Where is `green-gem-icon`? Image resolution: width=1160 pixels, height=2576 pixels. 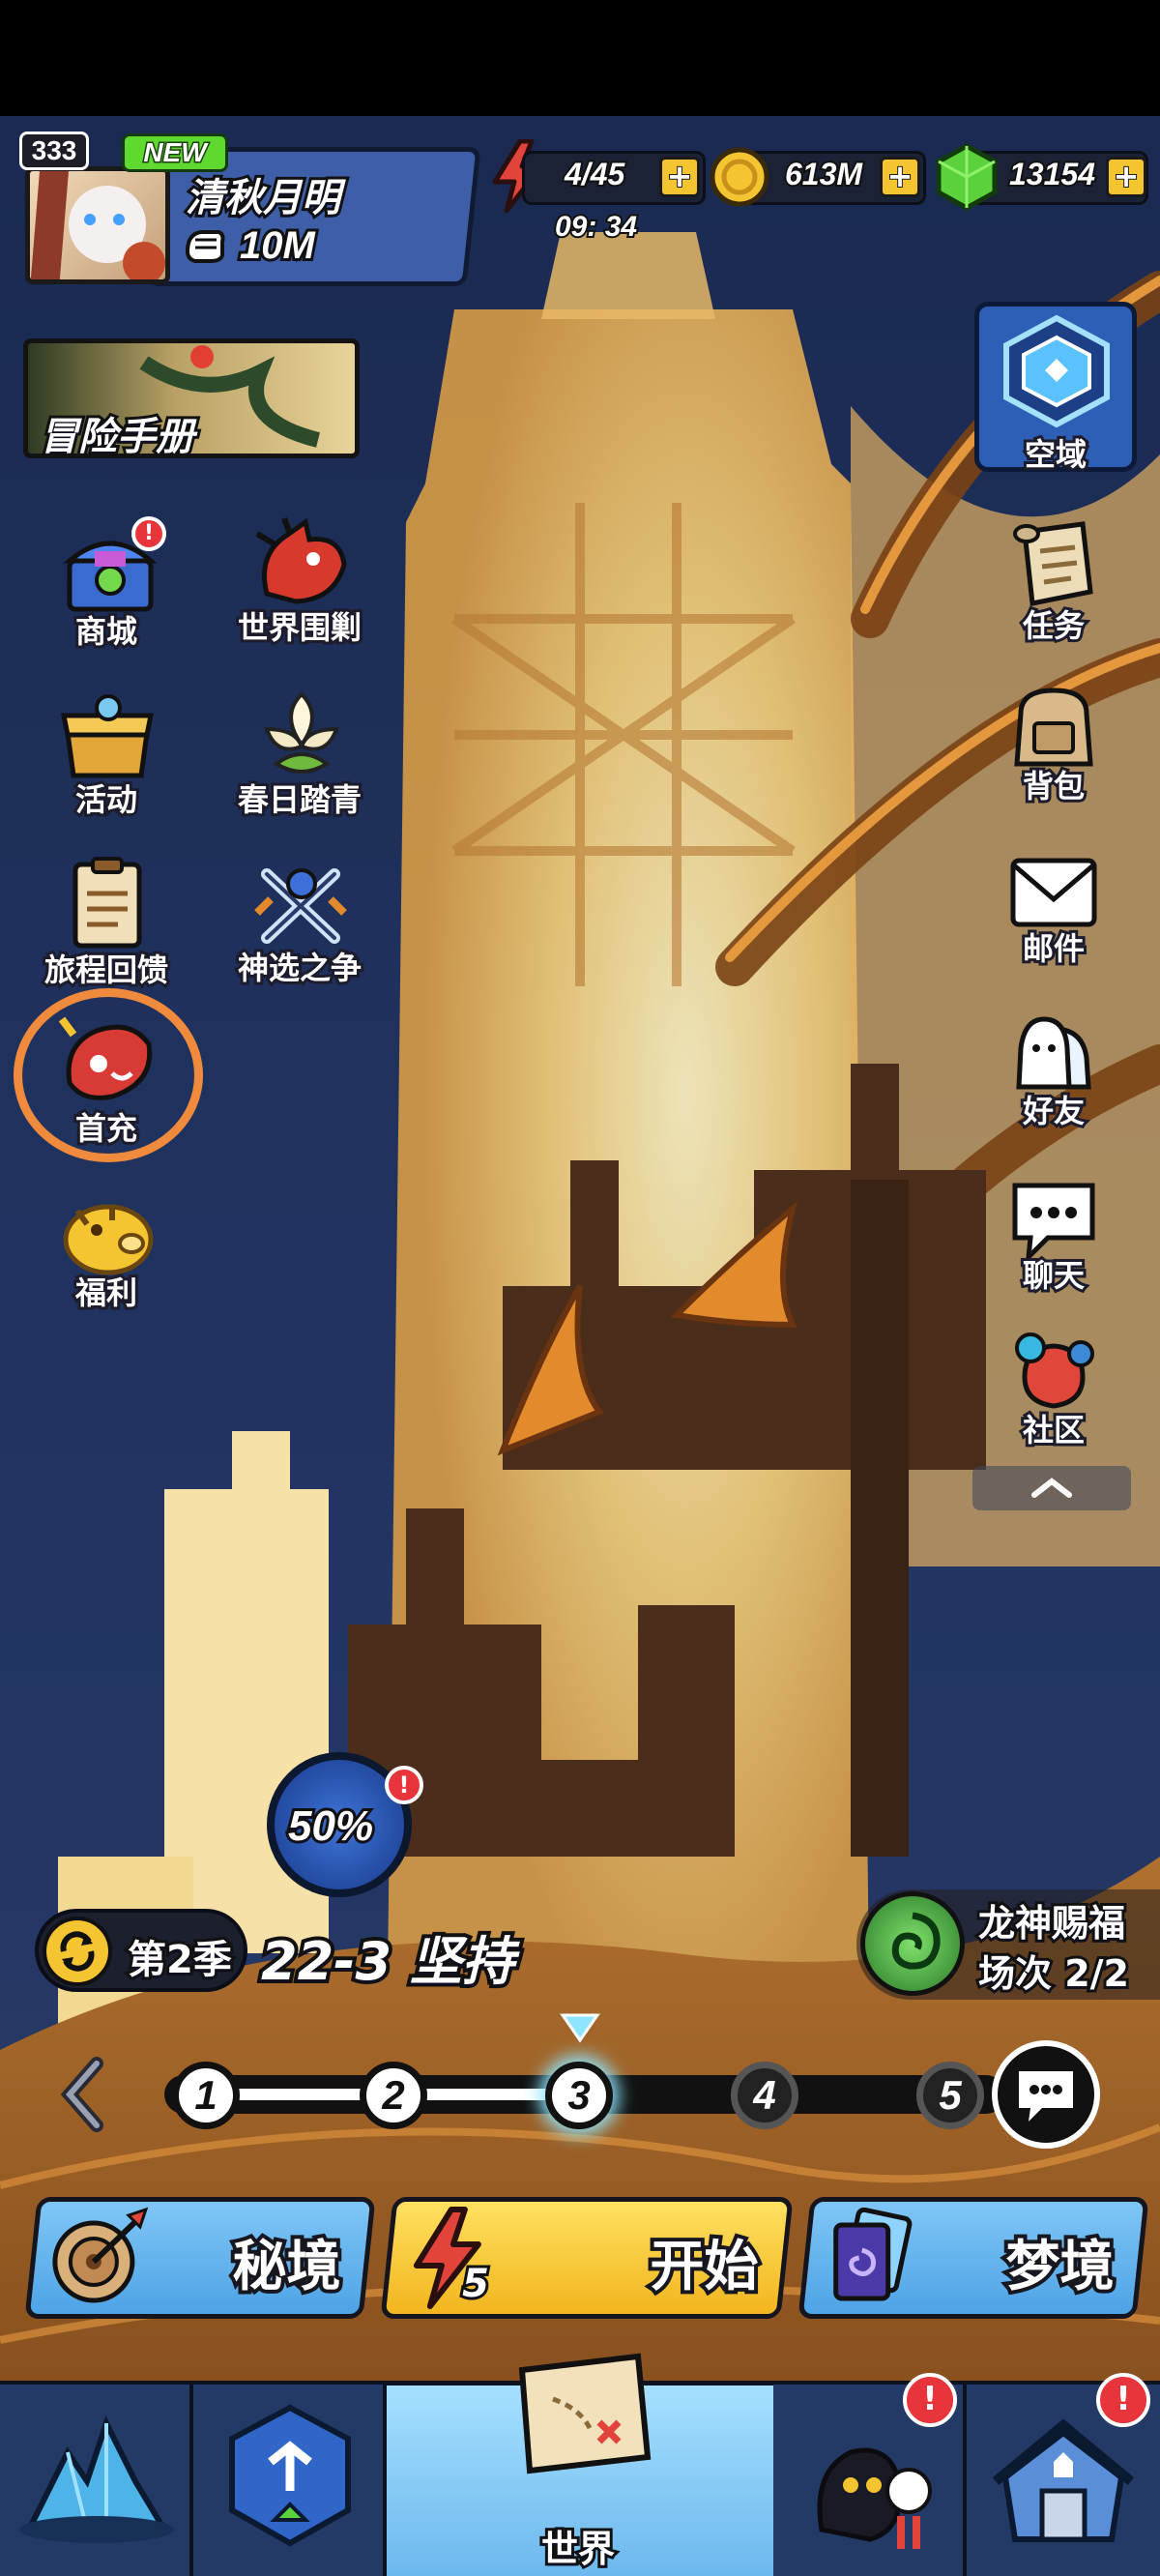 green-gem-icon is located at coordinates (967, 177).